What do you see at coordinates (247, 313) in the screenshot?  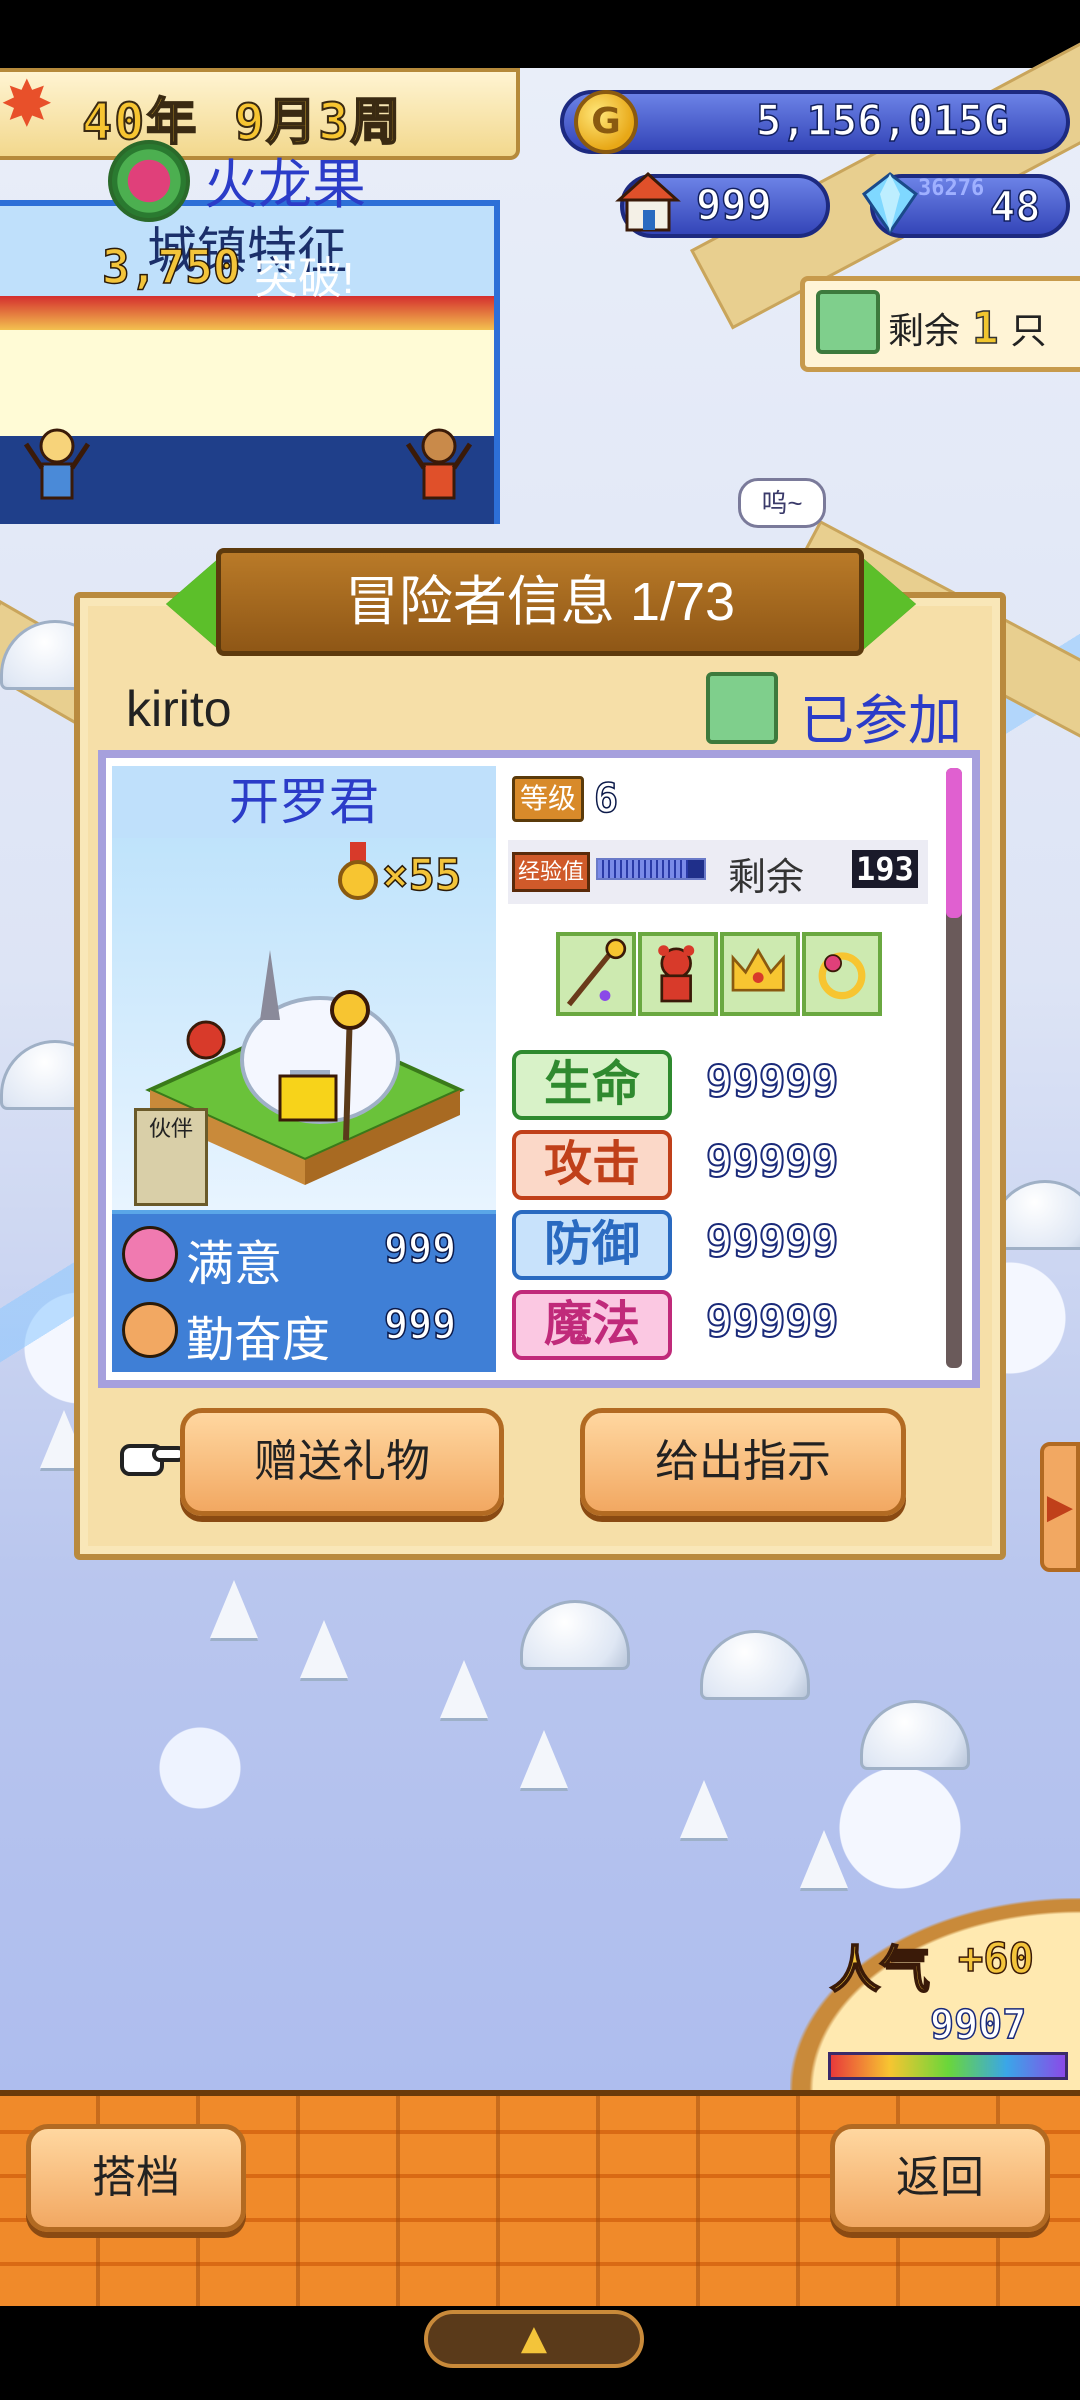 I see `curtain-decoration` at bounding box center [247, 313].